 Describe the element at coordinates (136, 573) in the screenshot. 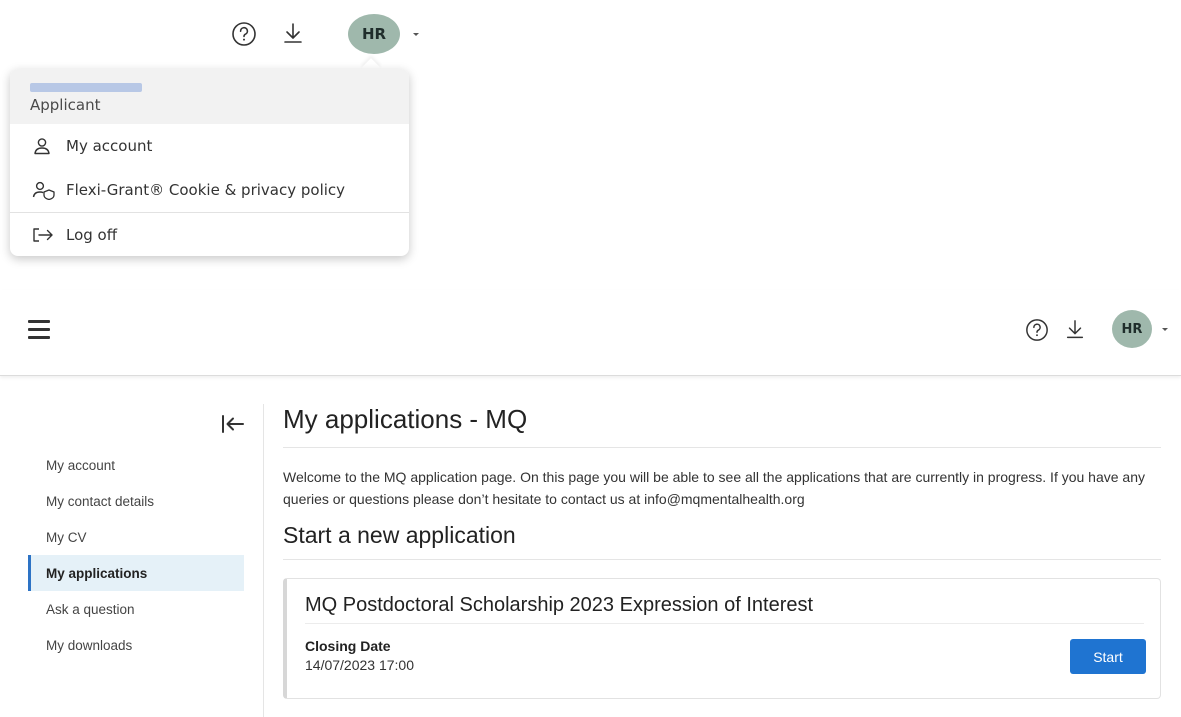

I see `sidebar-item-my-applications: My applications` at that location.